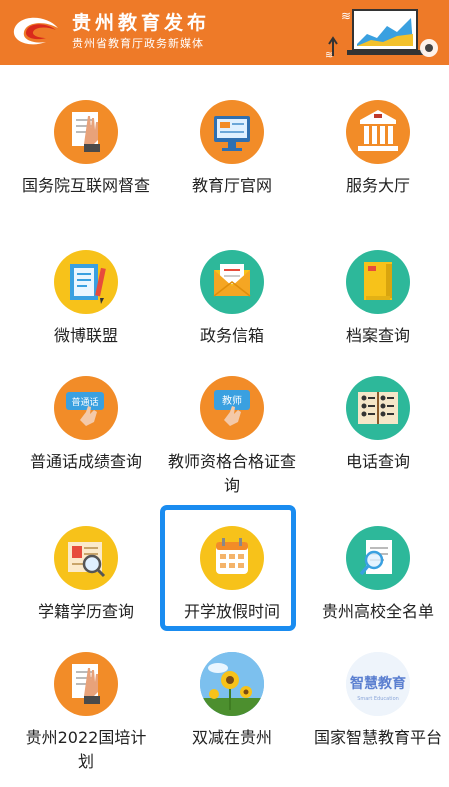 The image size is (449, 787). Describe the element at coordinates (232, 473) in the screenshot. I see `tile-label: 教师资格合格证查询` at that location.